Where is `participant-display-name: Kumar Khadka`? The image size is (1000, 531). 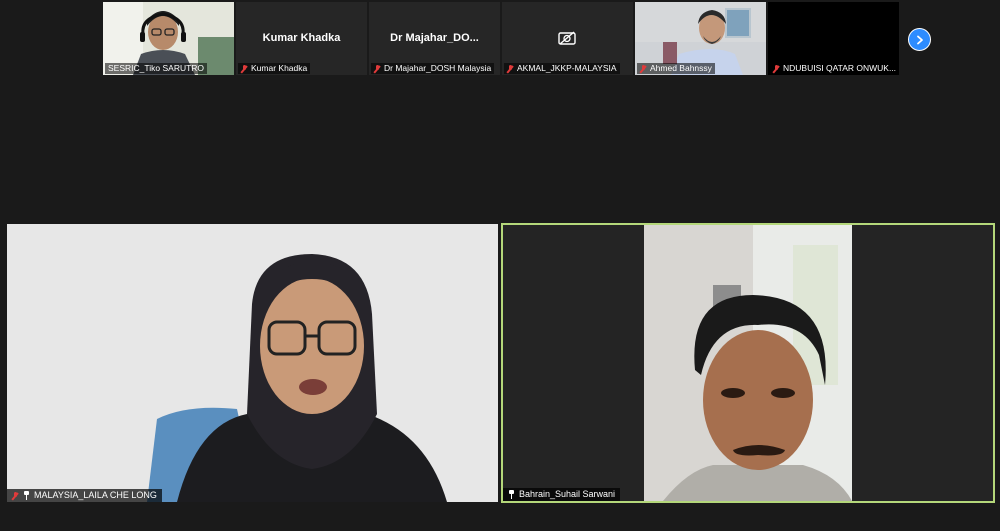
participant-display-name: Kumar Khadka is located at coordinates (301, 38).